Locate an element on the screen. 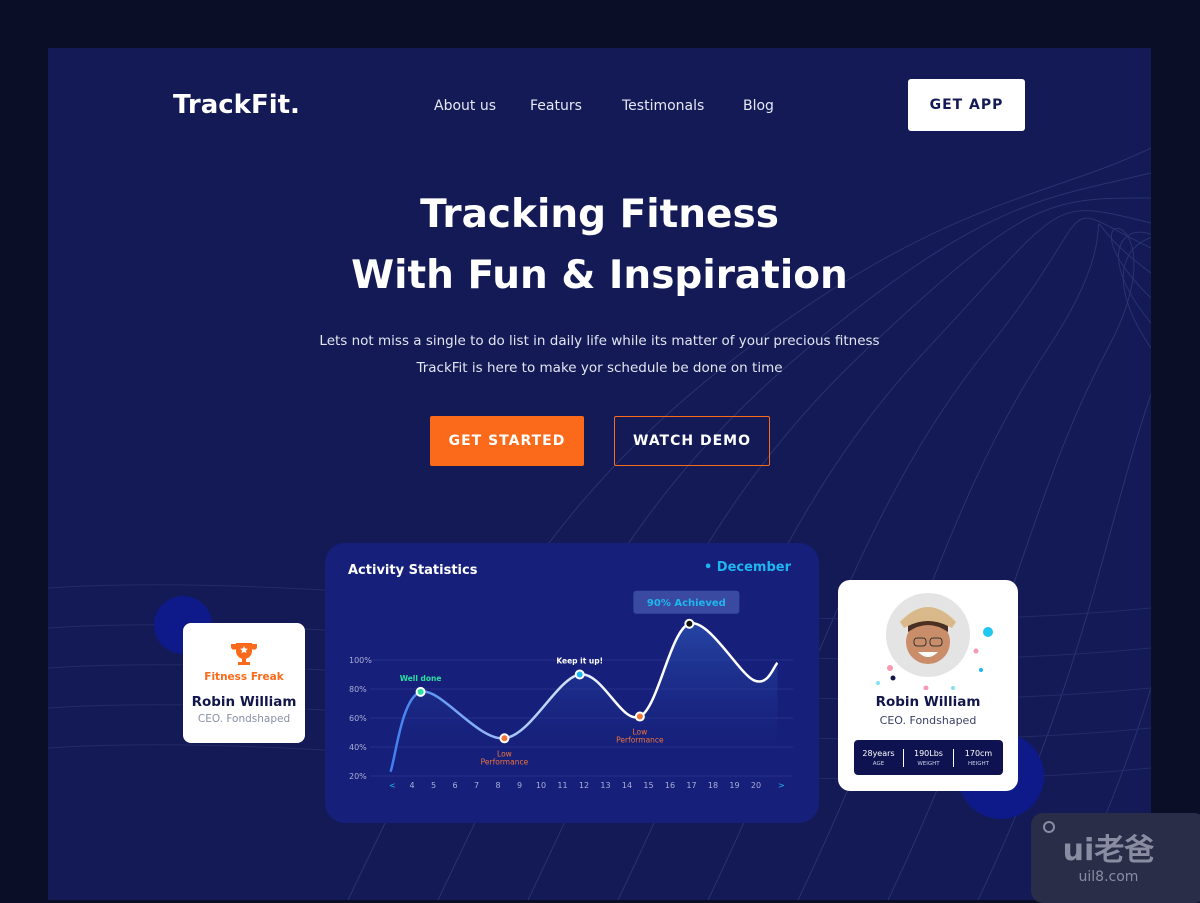 The image size is (1200, 903). nav-features: Featurs is located at coordinates (556, 106).